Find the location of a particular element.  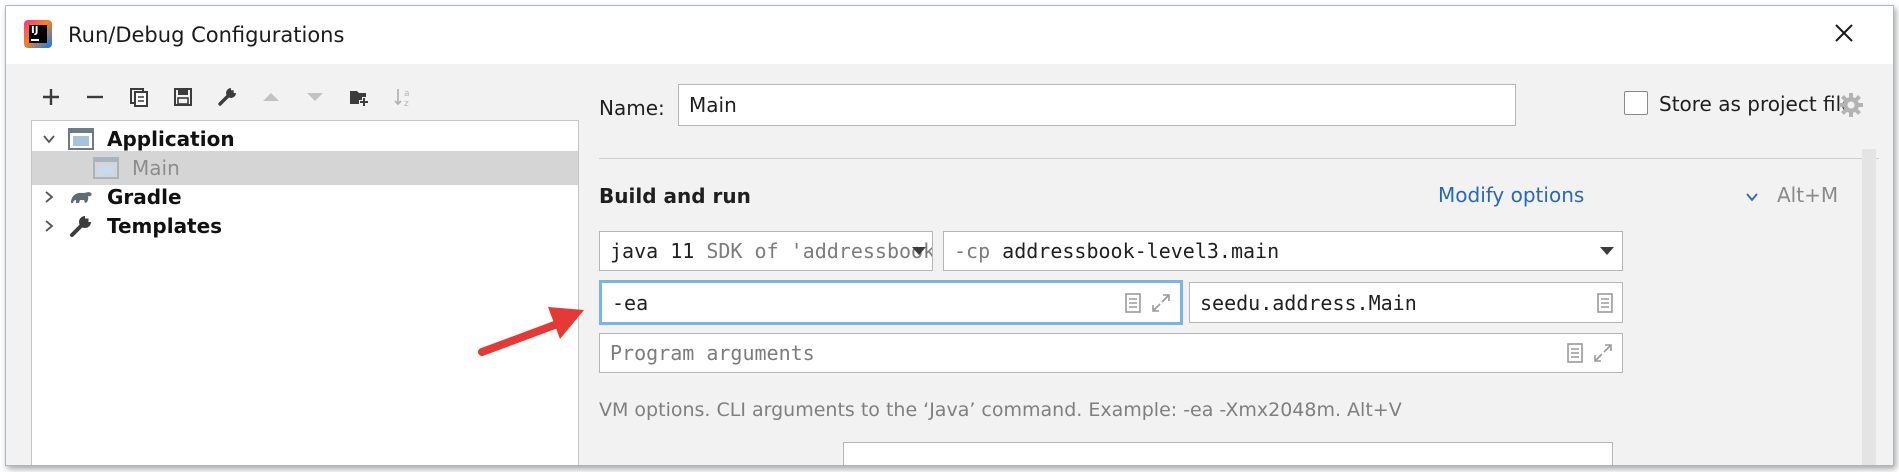

remove-button is located at coordinates (95, 97).